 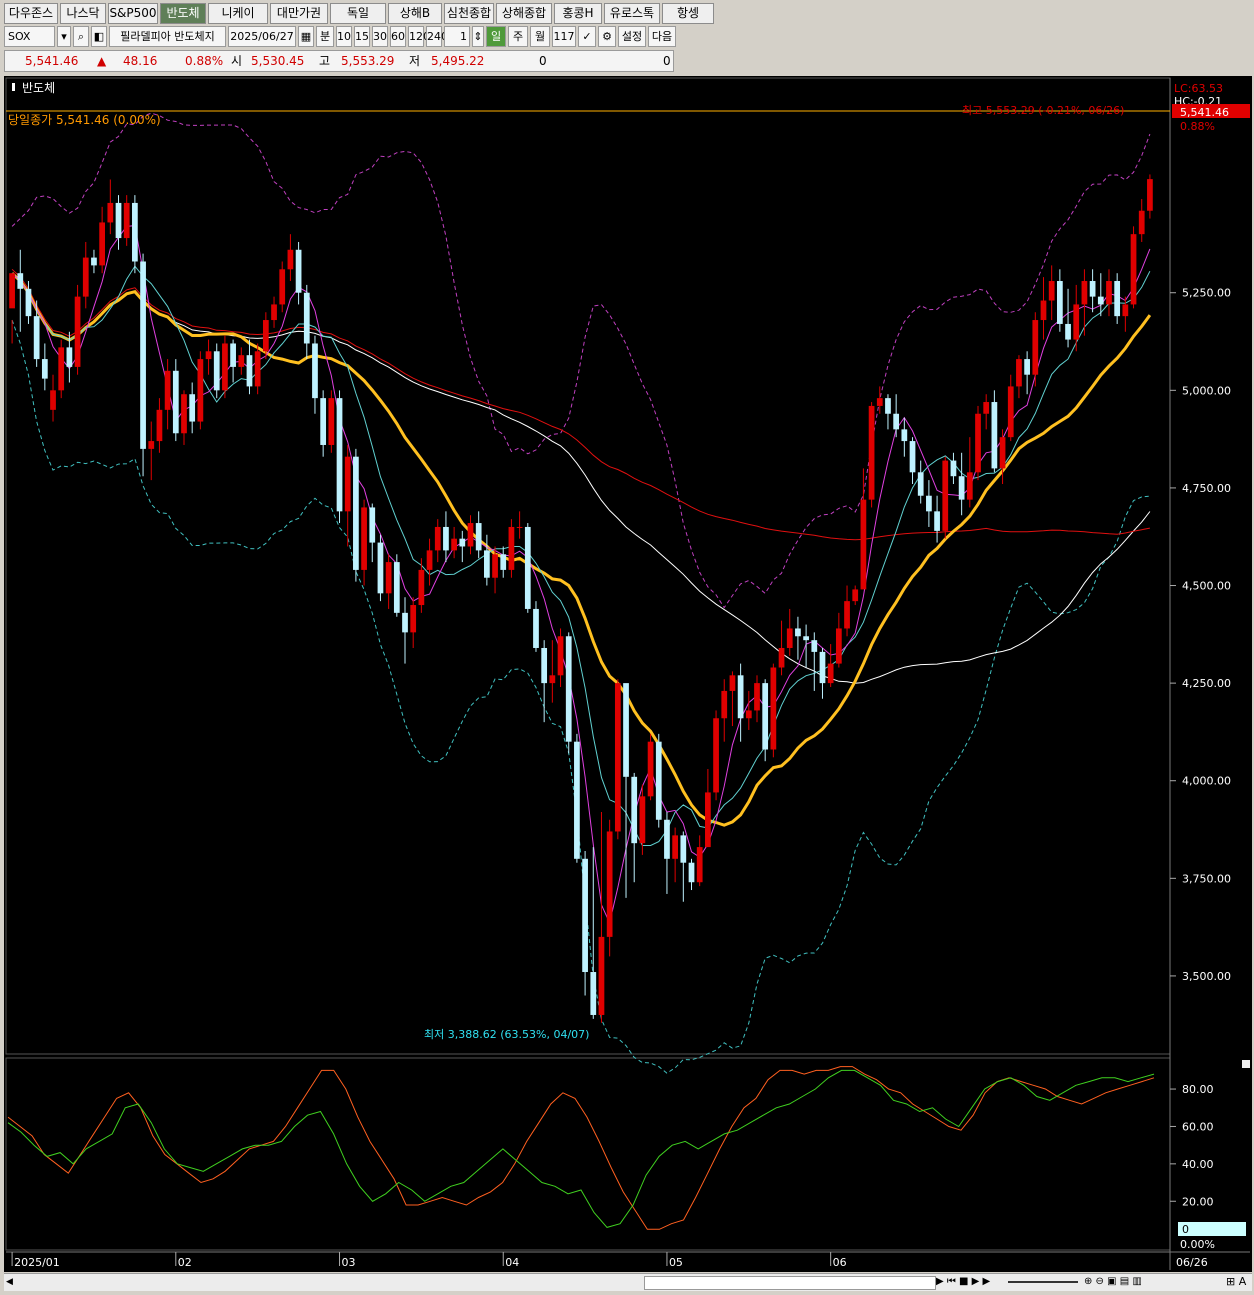 What do you see at coordinates (183, 13) in the screenshot?
I see `tab-3: 반도체` at bounding box center [183, 13].